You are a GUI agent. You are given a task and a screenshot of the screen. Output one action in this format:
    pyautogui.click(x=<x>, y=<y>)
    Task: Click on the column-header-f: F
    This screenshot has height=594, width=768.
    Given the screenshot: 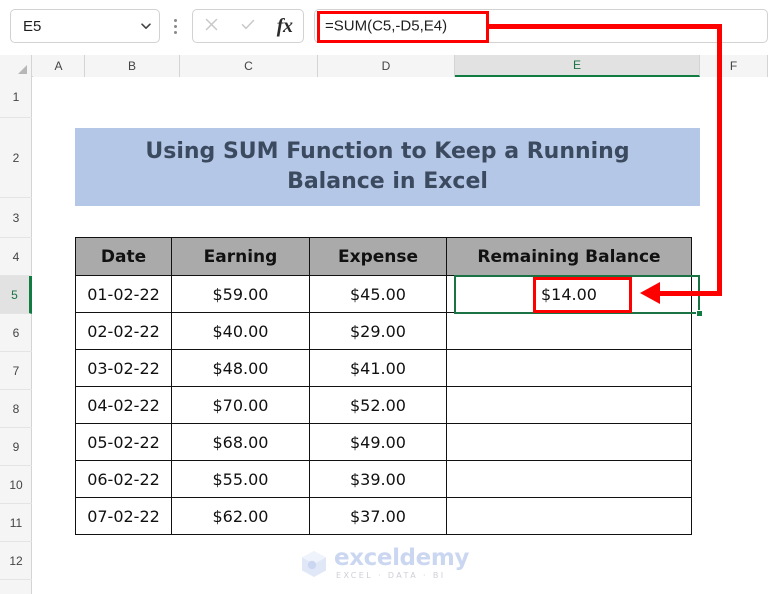 What is the action you would take?
    pyautogui.click(x=734, y=66)
    